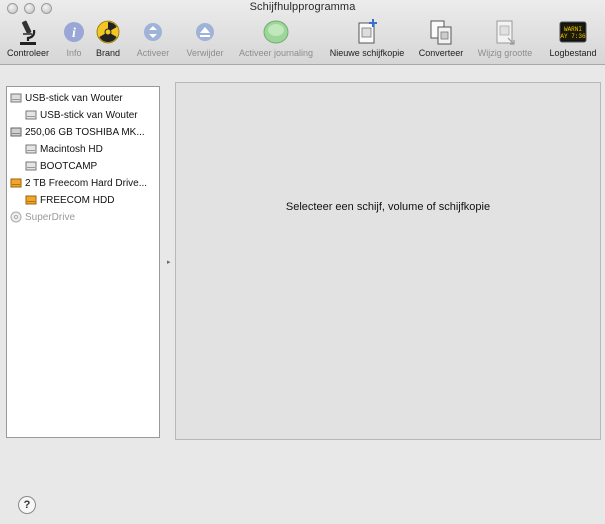  I want to click on mount-icon, so click(153, 32).